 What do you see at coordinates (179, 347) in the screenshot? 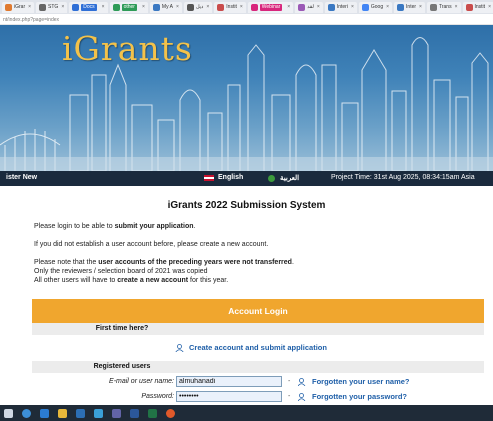
I see `user-icon` at bounding box center [179, 347].